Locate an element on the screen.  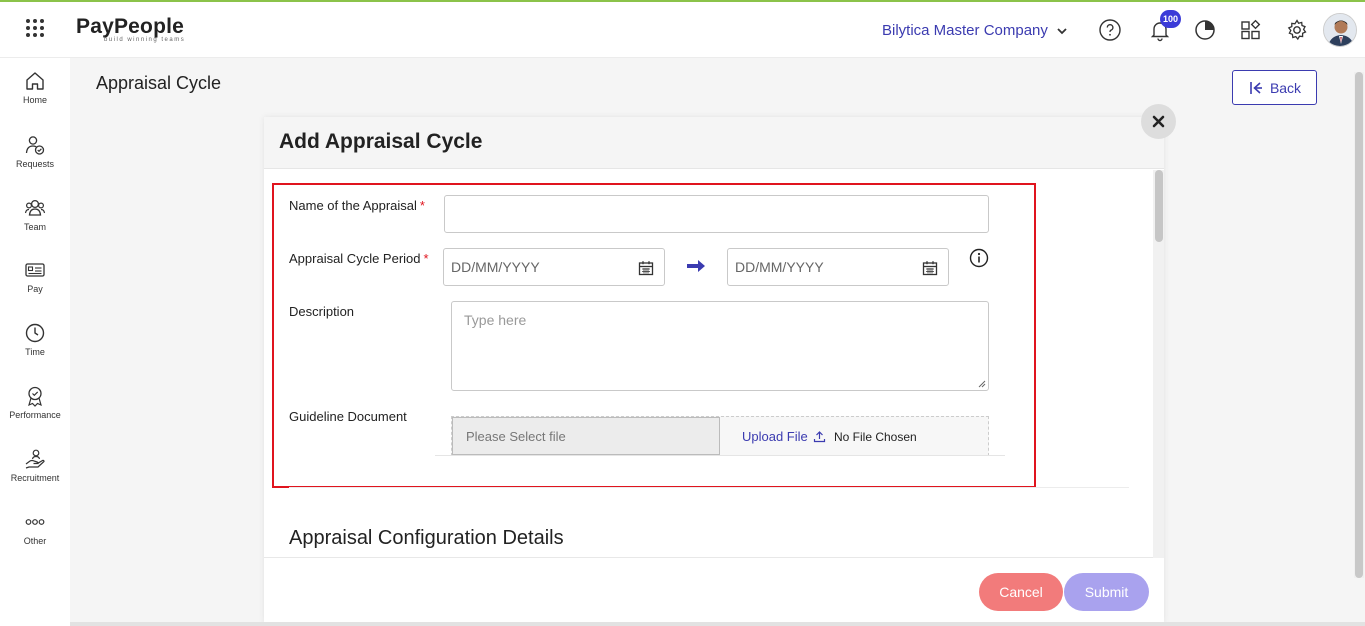
name-label: Name of the Appraisal * is located at coordinates (357, 205).